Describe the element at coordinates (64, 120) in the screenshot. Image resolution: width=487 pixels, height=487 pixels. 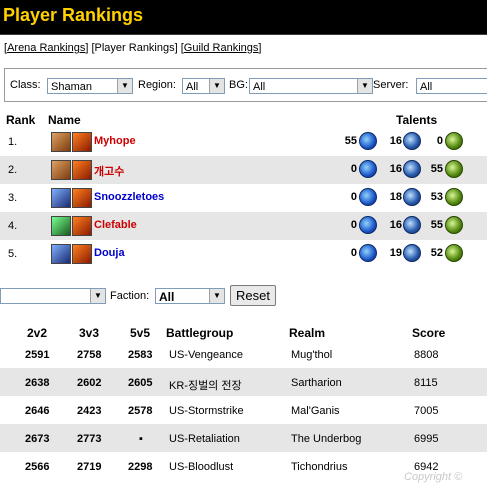
I see `name-header: Name` at that location.